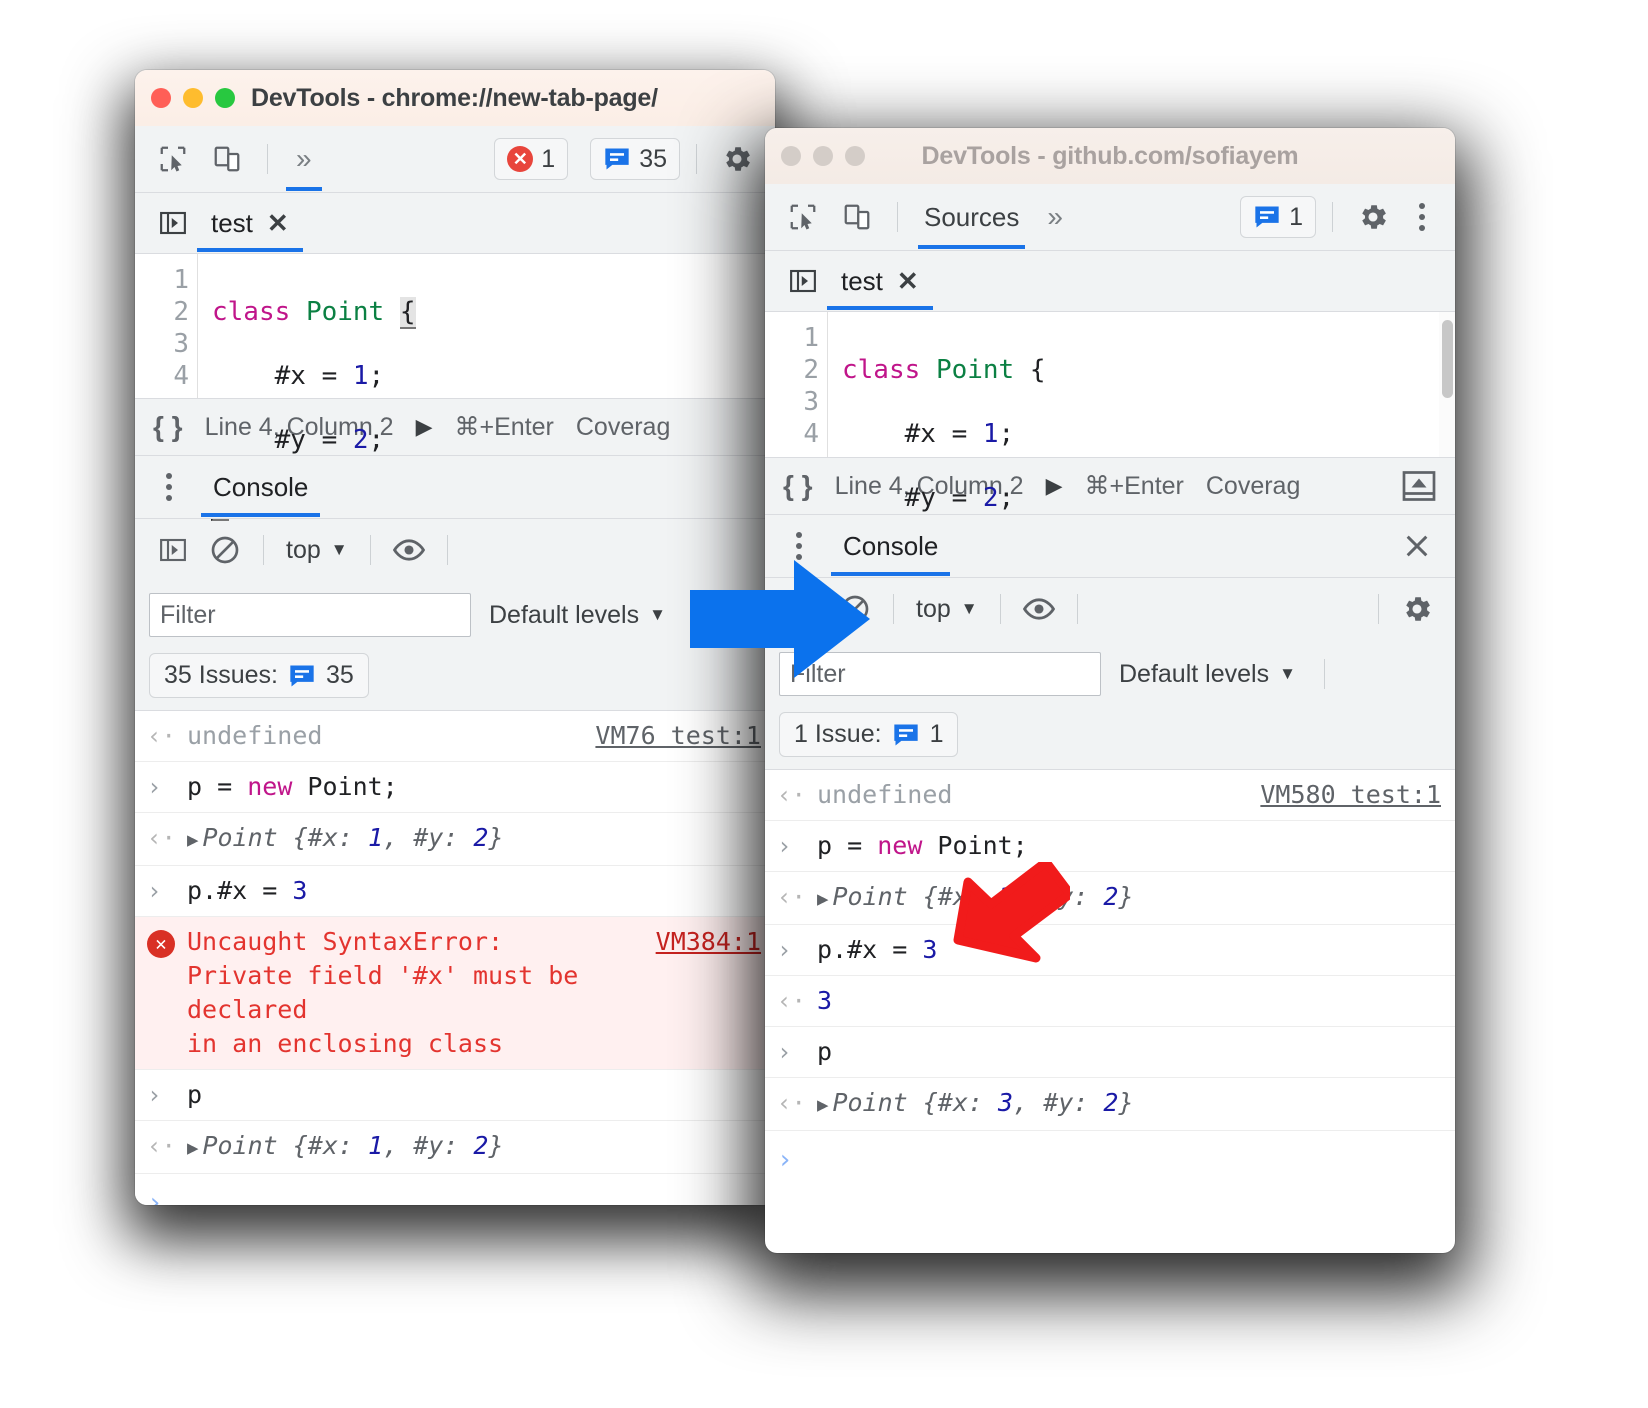  What do you see at coordinates (1030, 370) in the screenshot?
I see `token-brace: {` at bounding box center [1030, 370].